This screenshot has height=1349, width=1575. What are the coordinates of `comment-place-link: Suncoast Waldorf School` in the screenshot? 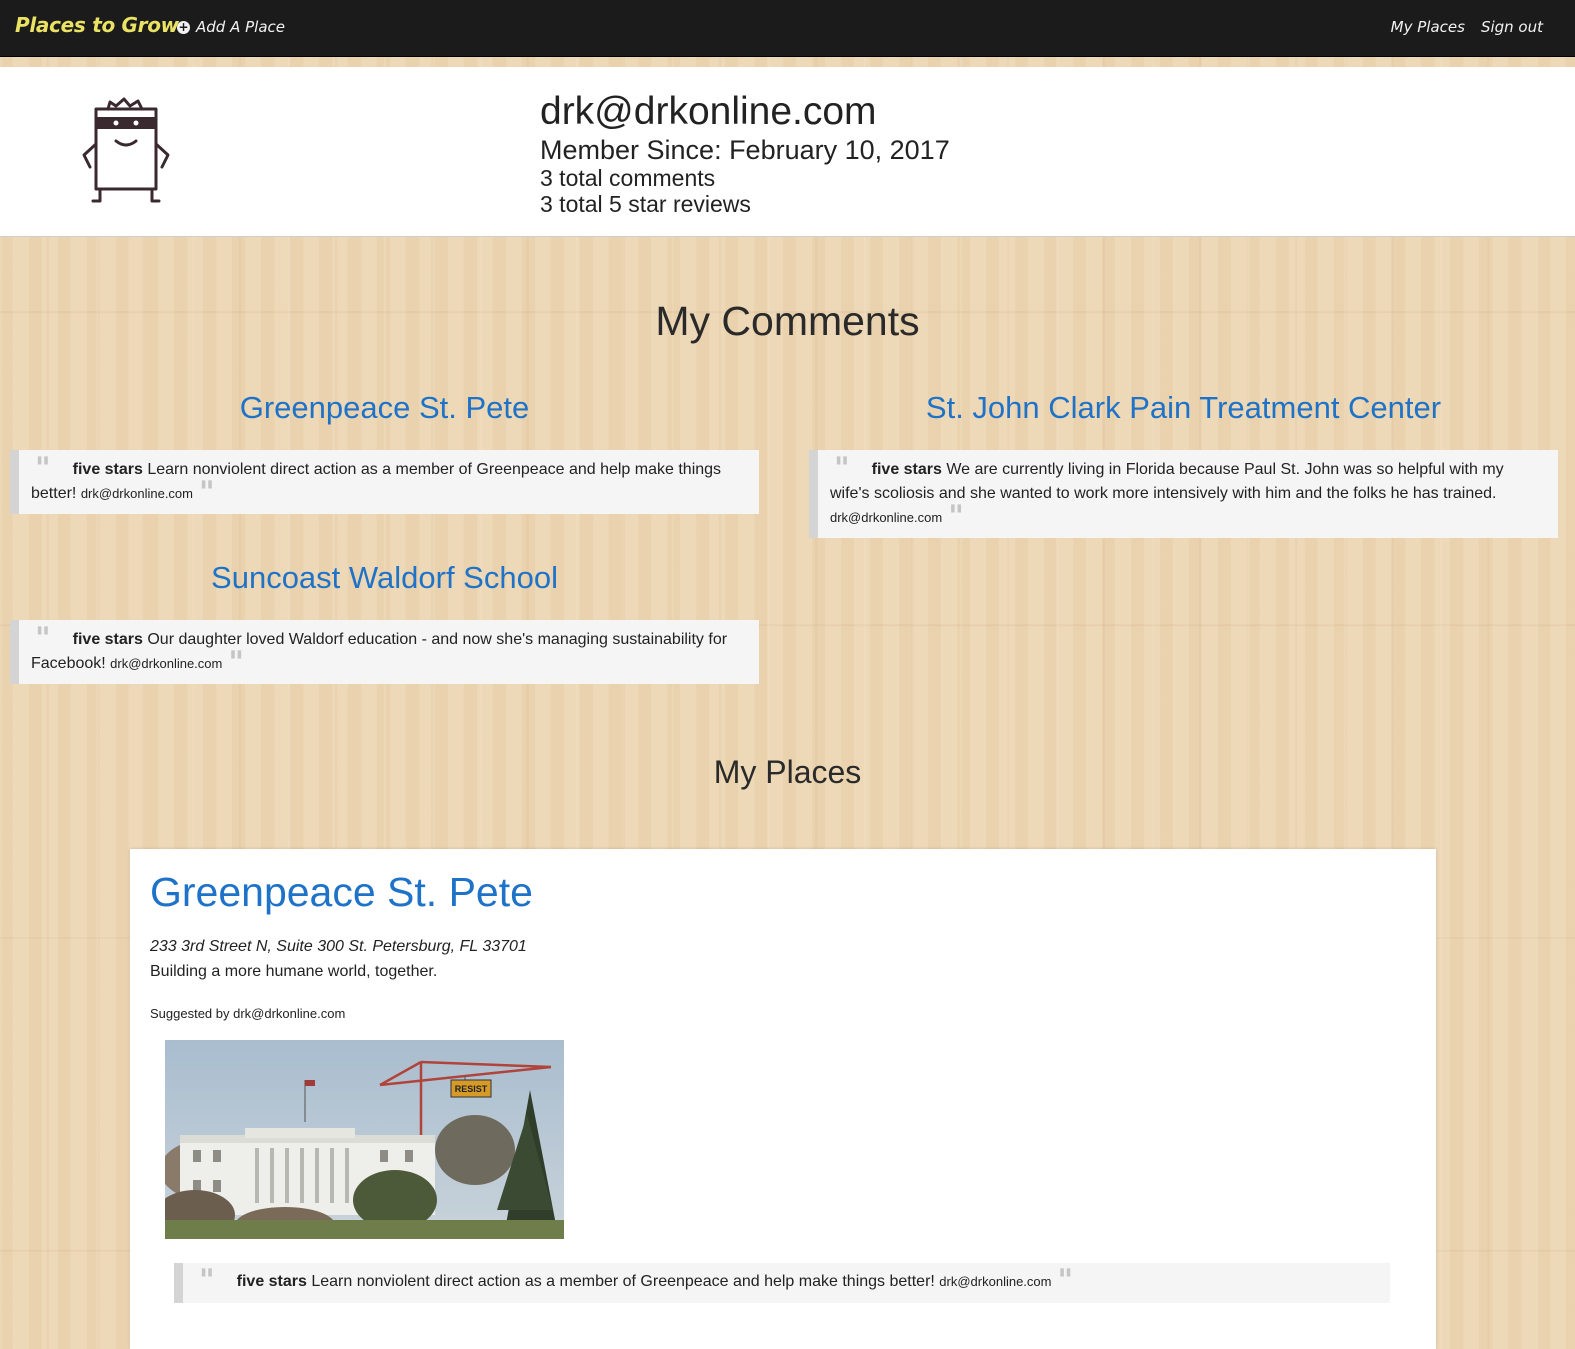 It's located at (384, 578).